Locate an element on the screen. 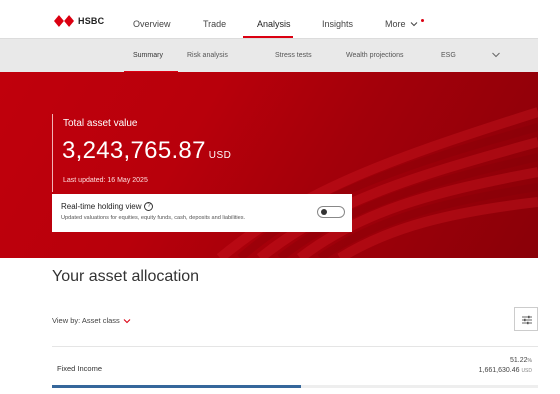 The image size is (560, 394). total-asset-value: 3,243,765.87 USD is located at coordinates (146, 151).